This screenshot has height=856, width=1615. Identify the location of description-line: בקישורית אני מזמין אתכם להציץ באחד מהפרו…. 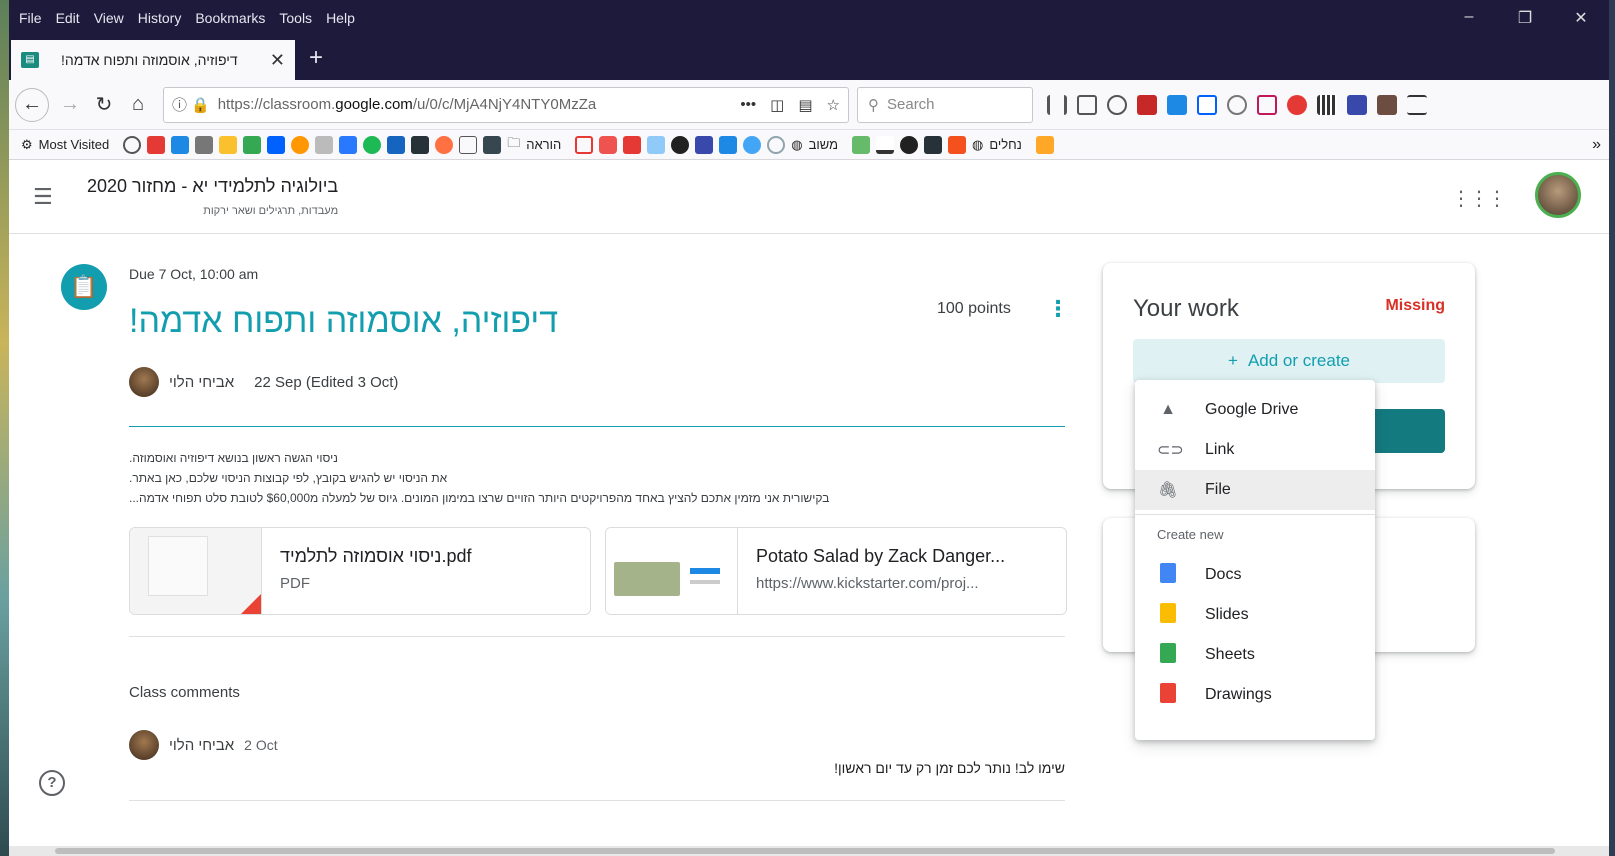
(479, 498).